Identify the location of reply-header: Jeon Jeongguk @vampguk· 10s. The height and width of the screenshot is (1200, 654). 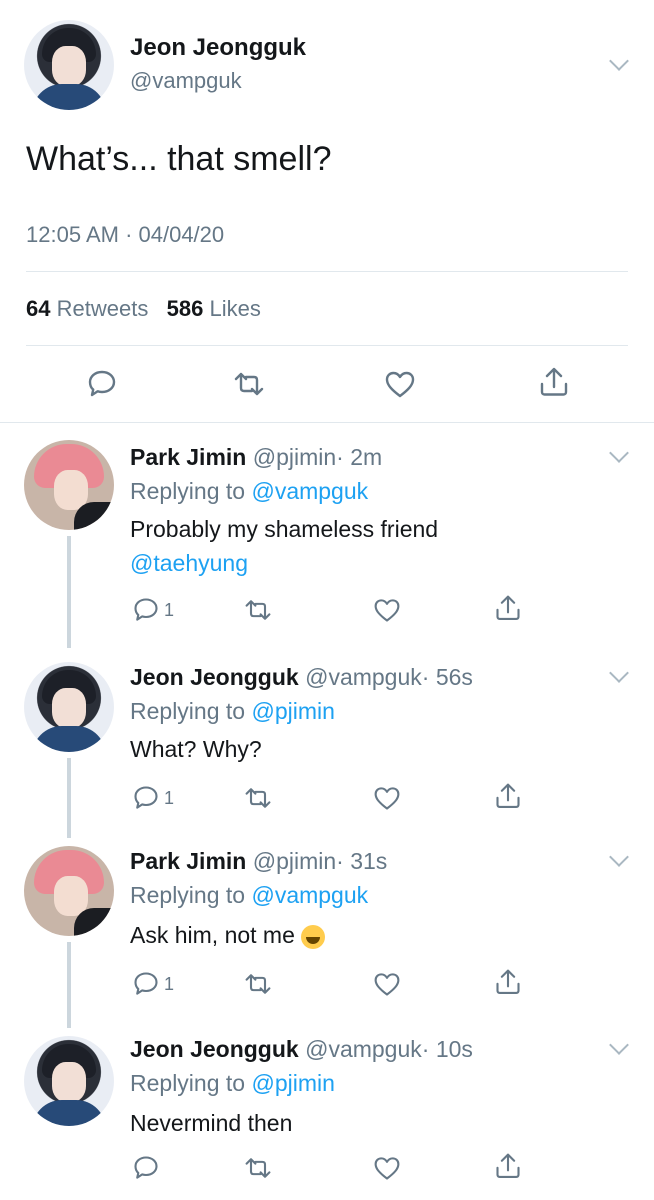
(301, 1049).